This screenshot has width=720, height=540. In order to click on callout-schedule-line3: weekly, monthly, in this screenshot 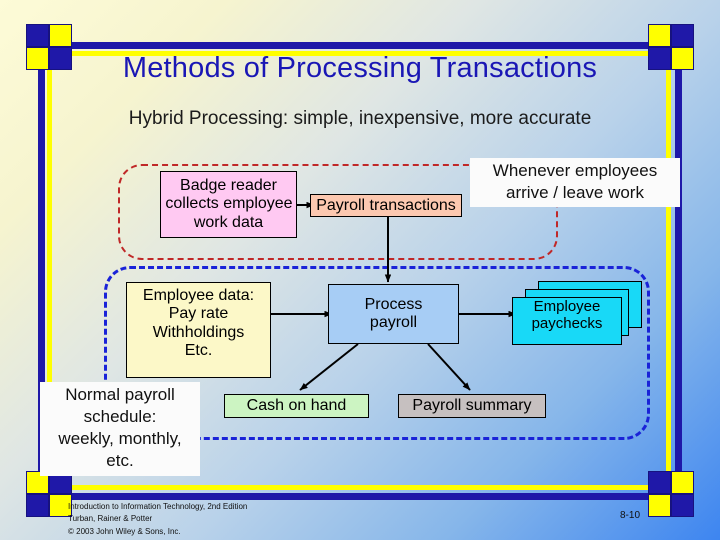, I will do `click(120, 439)`.